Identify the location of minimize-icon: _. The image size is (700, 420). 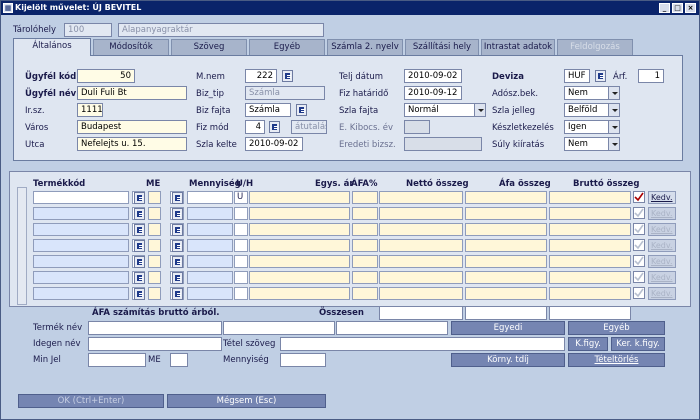
(664, 8).